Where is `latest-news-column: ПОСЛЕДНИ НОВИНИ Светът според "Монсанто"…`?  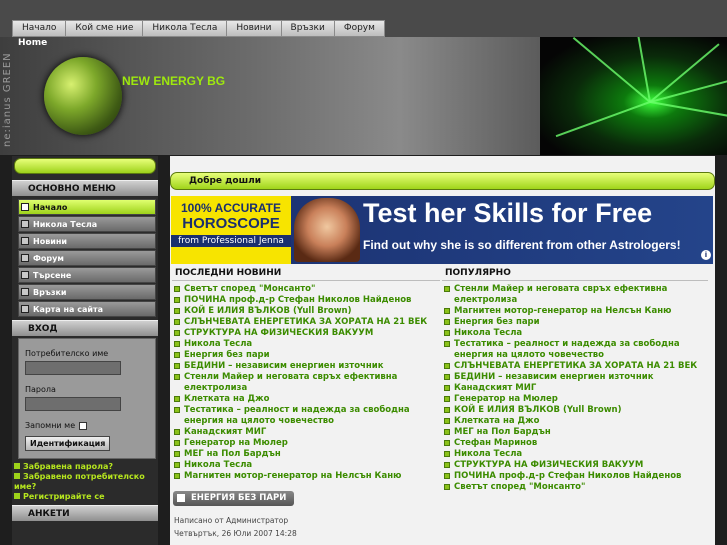 latest-news-column: ПОСЛЕДНИ НОВИНИ Светът според "Монсанто"… is located at coordinates (306, 375).